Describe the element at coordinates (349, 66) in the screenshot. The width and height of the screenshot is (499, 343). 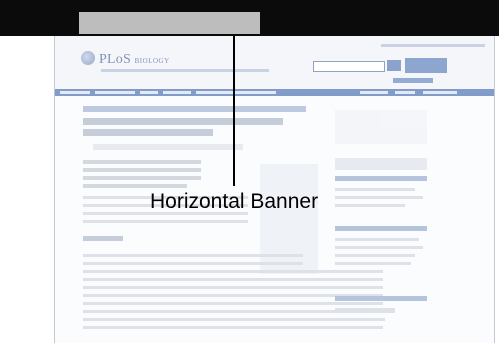
I see `search-input` at that location.